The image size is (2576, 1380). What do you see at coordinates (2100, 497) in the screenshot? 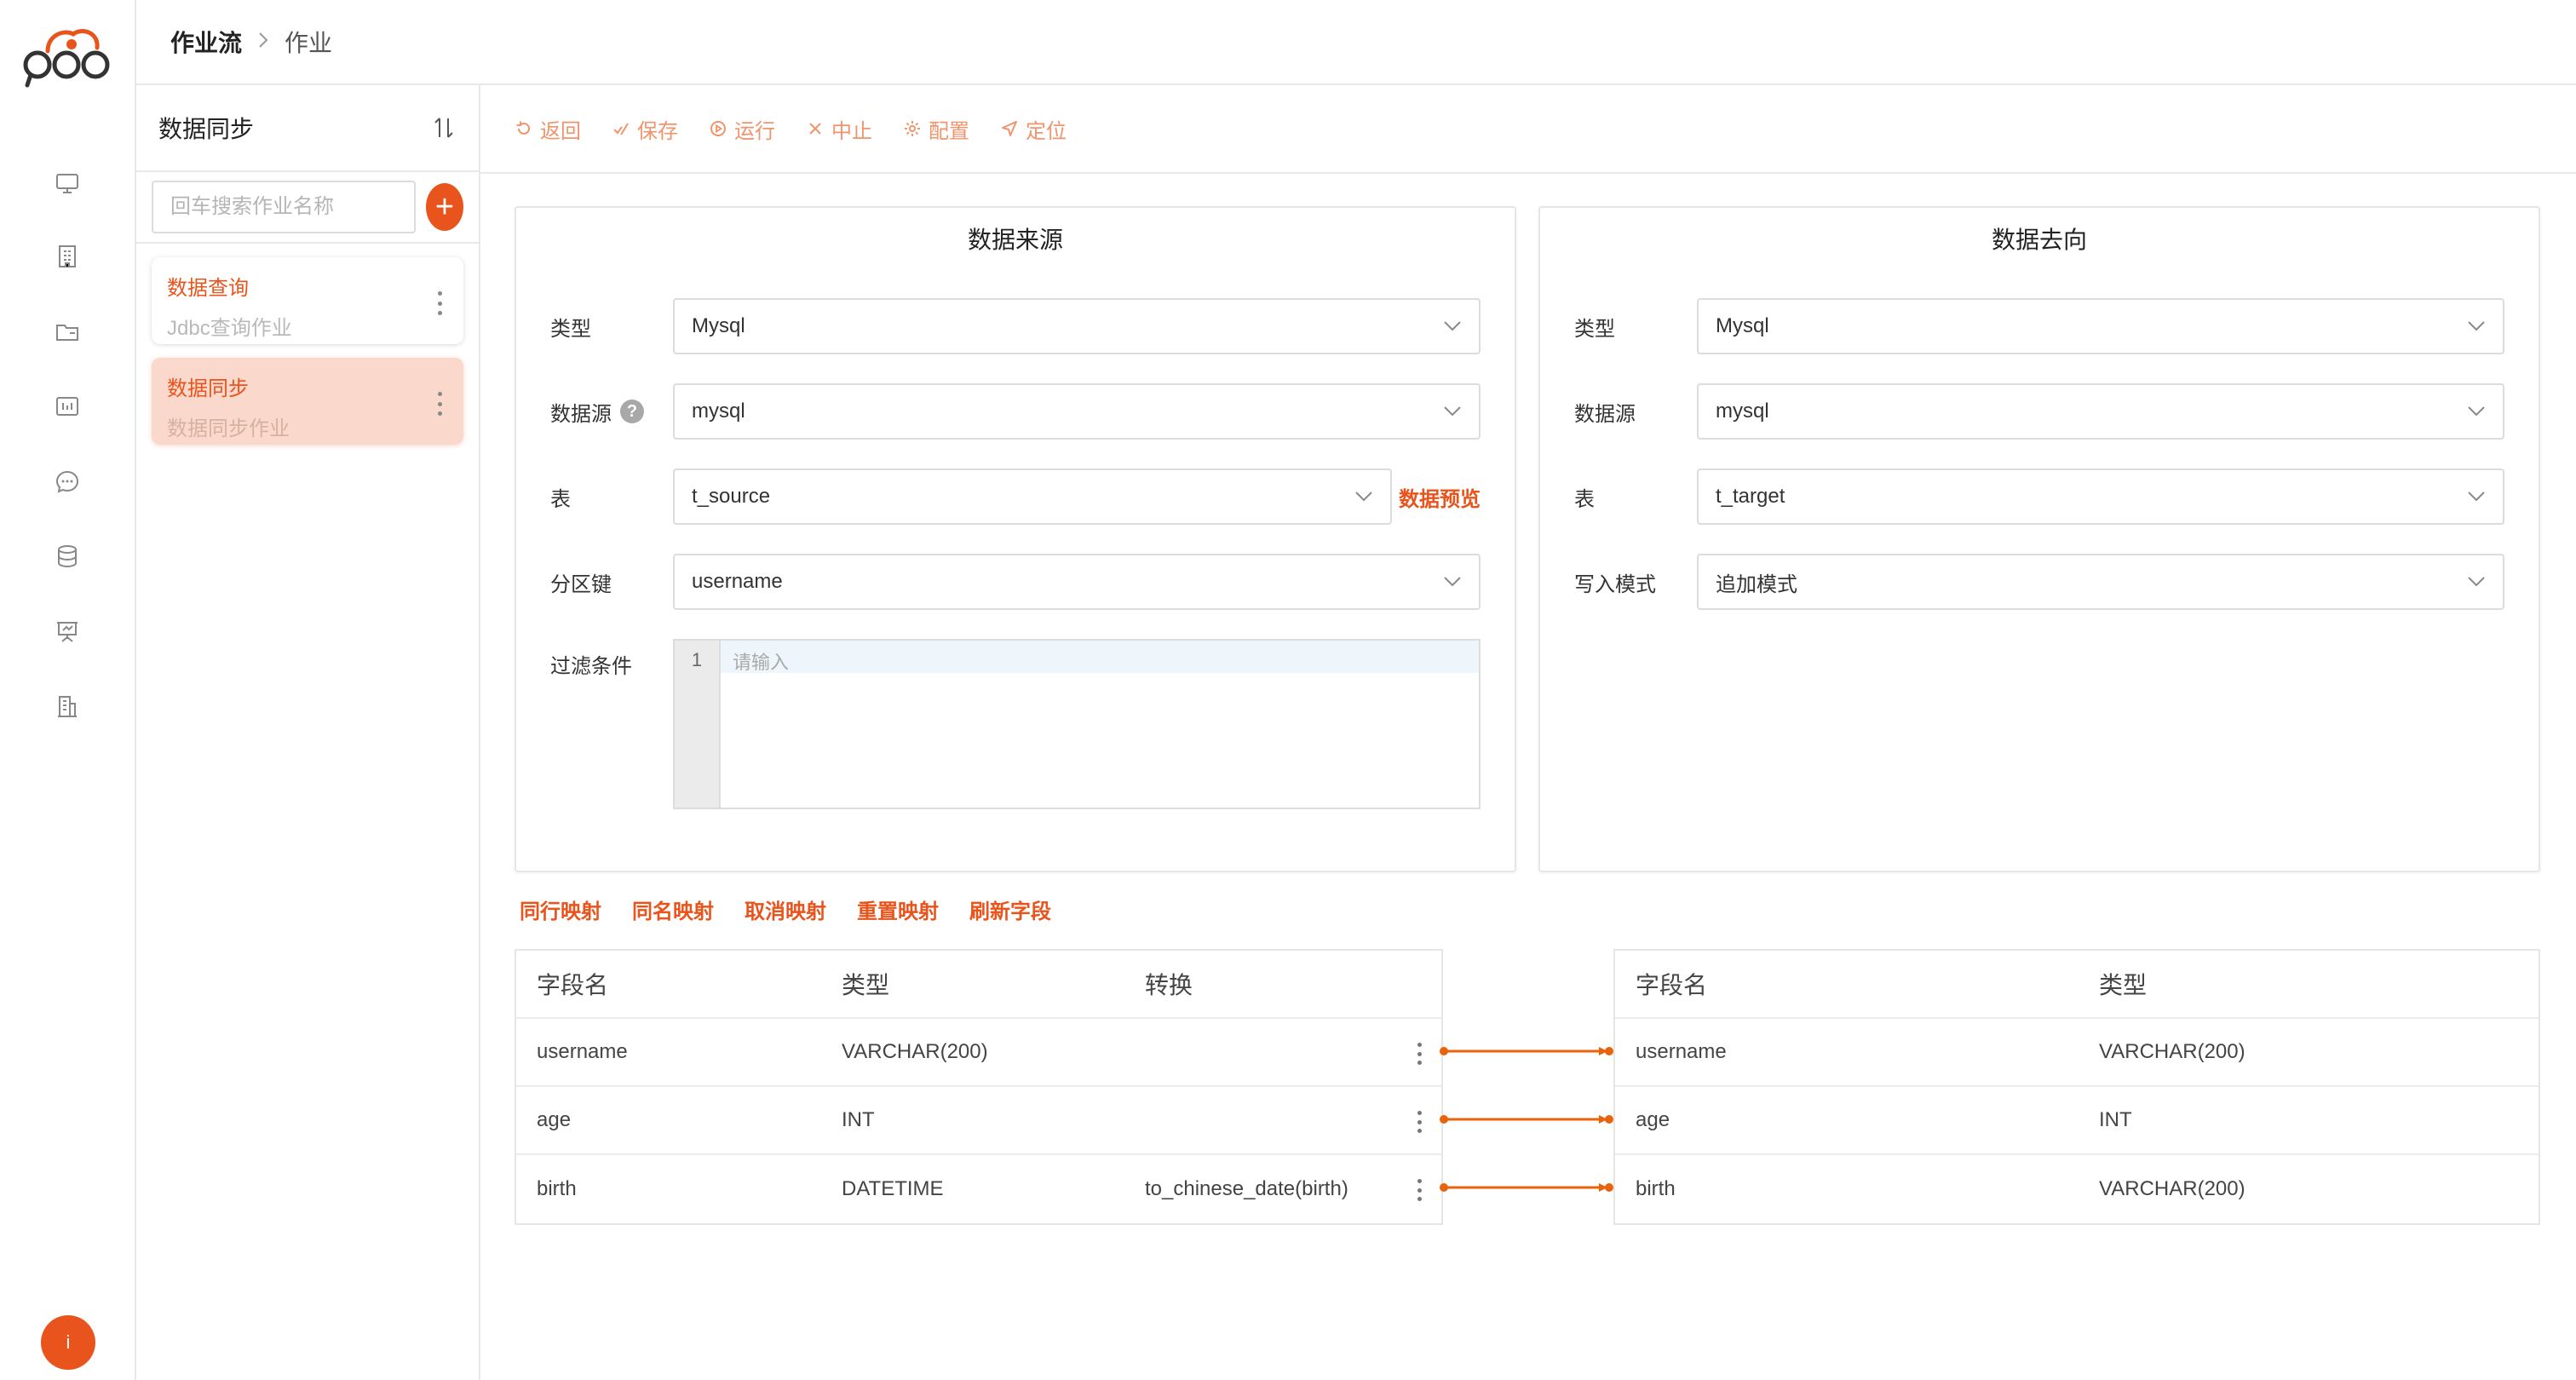
I see `target-table-select: t_target` at bounding box center [2100, 497].